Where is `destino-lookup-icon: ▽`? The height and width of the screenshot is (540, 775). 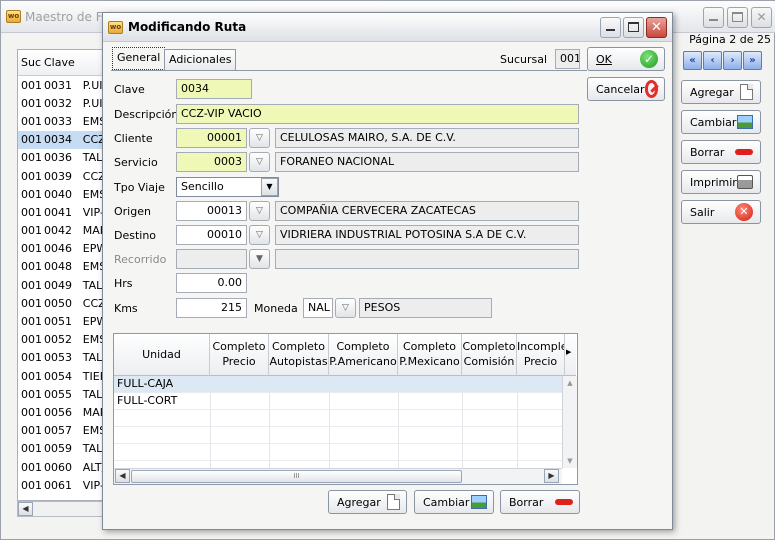 destino-lookup-icon: ▽ is located at coordinates (259, 235).